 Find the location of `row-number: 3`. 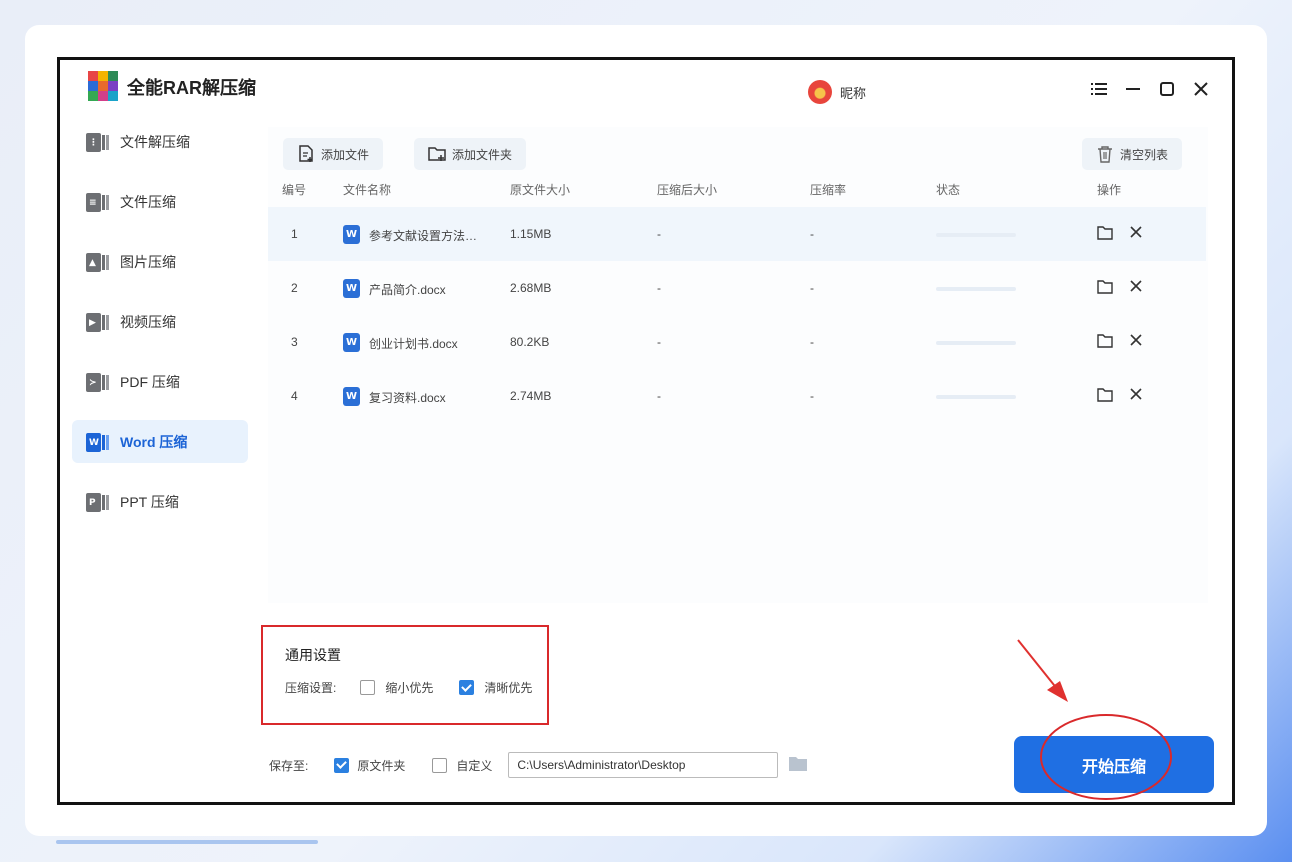

row-number: 3 is located at coordinates (294, 342).